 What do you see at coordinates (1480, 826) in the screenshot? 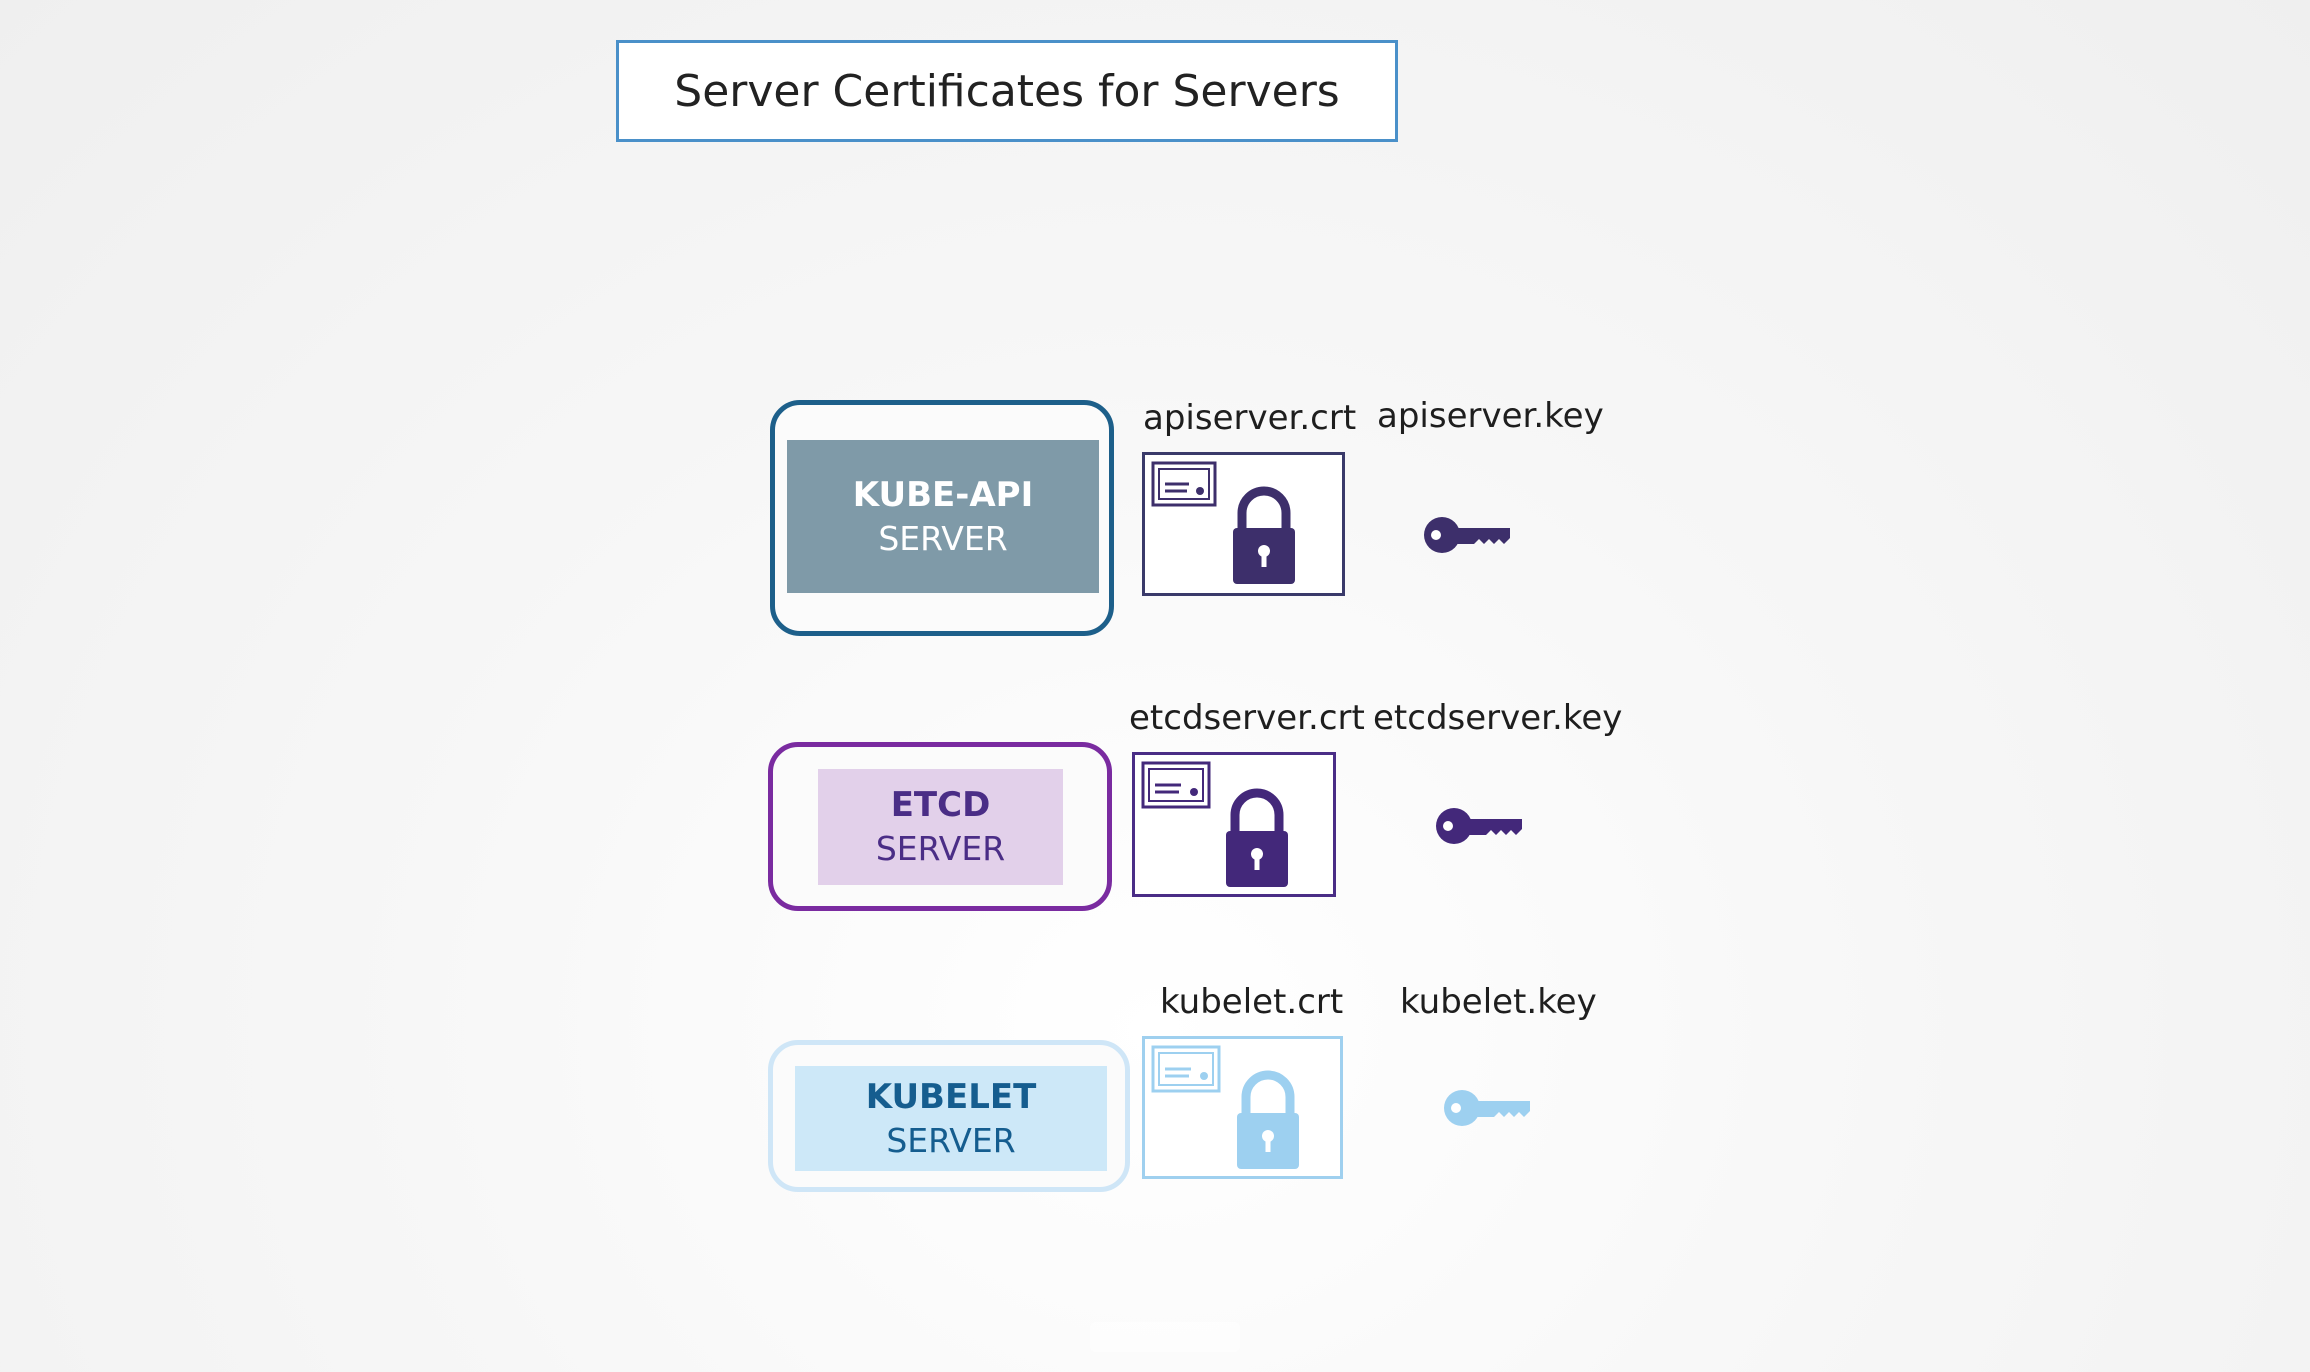
I see `etcdserver-key-icon` at bounding box center [1480, 826].